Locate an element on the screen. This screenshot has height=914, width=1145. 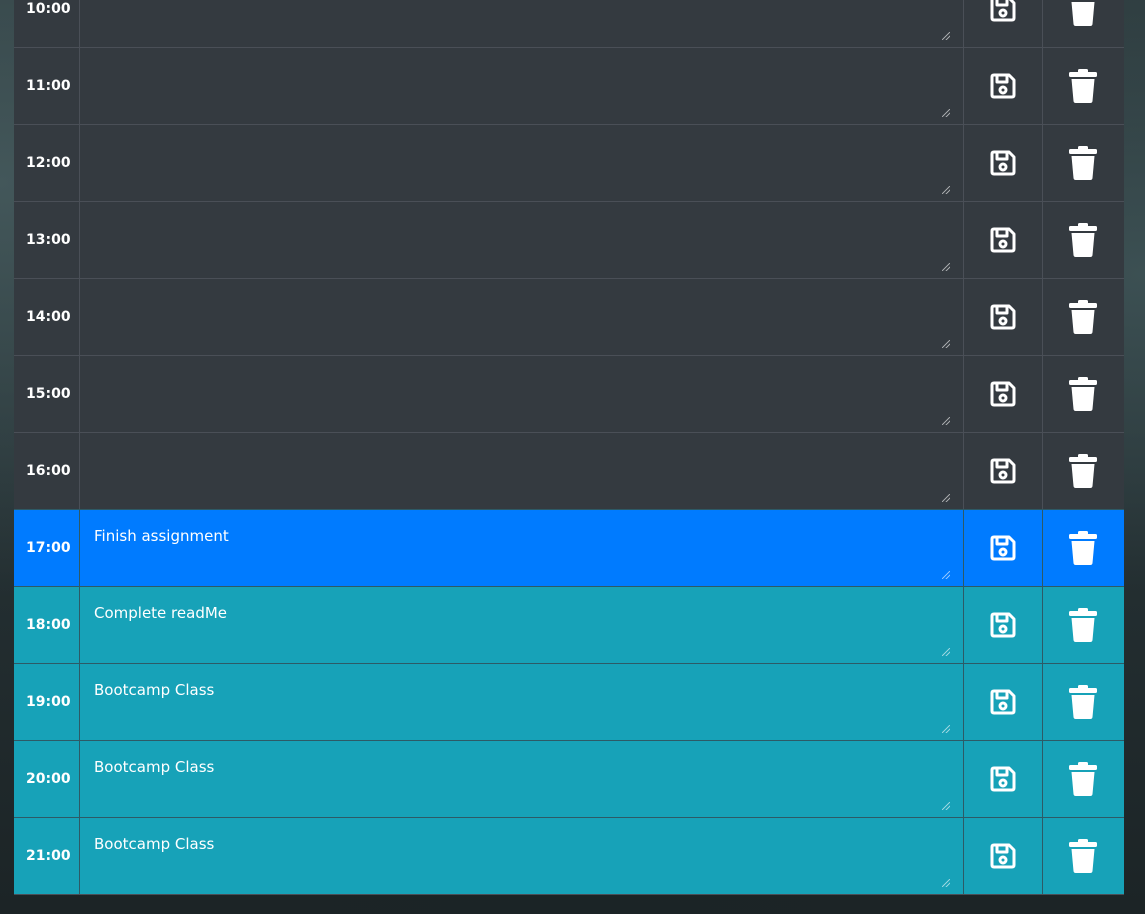
time-block-row: 21:00 Bootcamp Class is located at coordinates (569, 856).